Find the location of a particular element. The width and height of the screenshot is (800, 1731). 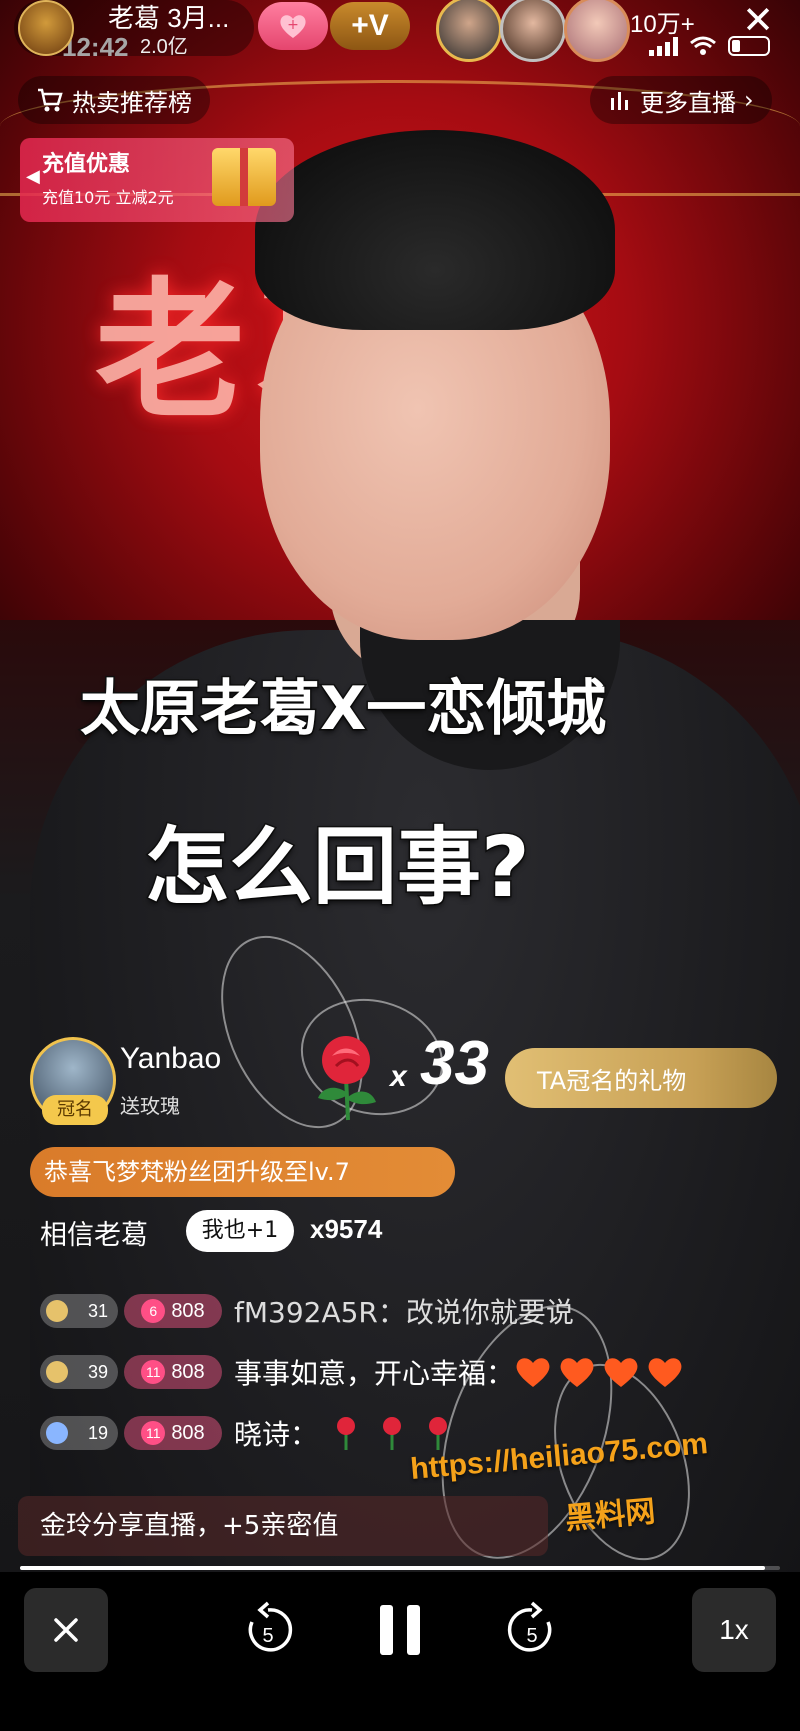

share-notice: 金玲分享直播，+5亲密值 is located at coordinates (283, 1526).